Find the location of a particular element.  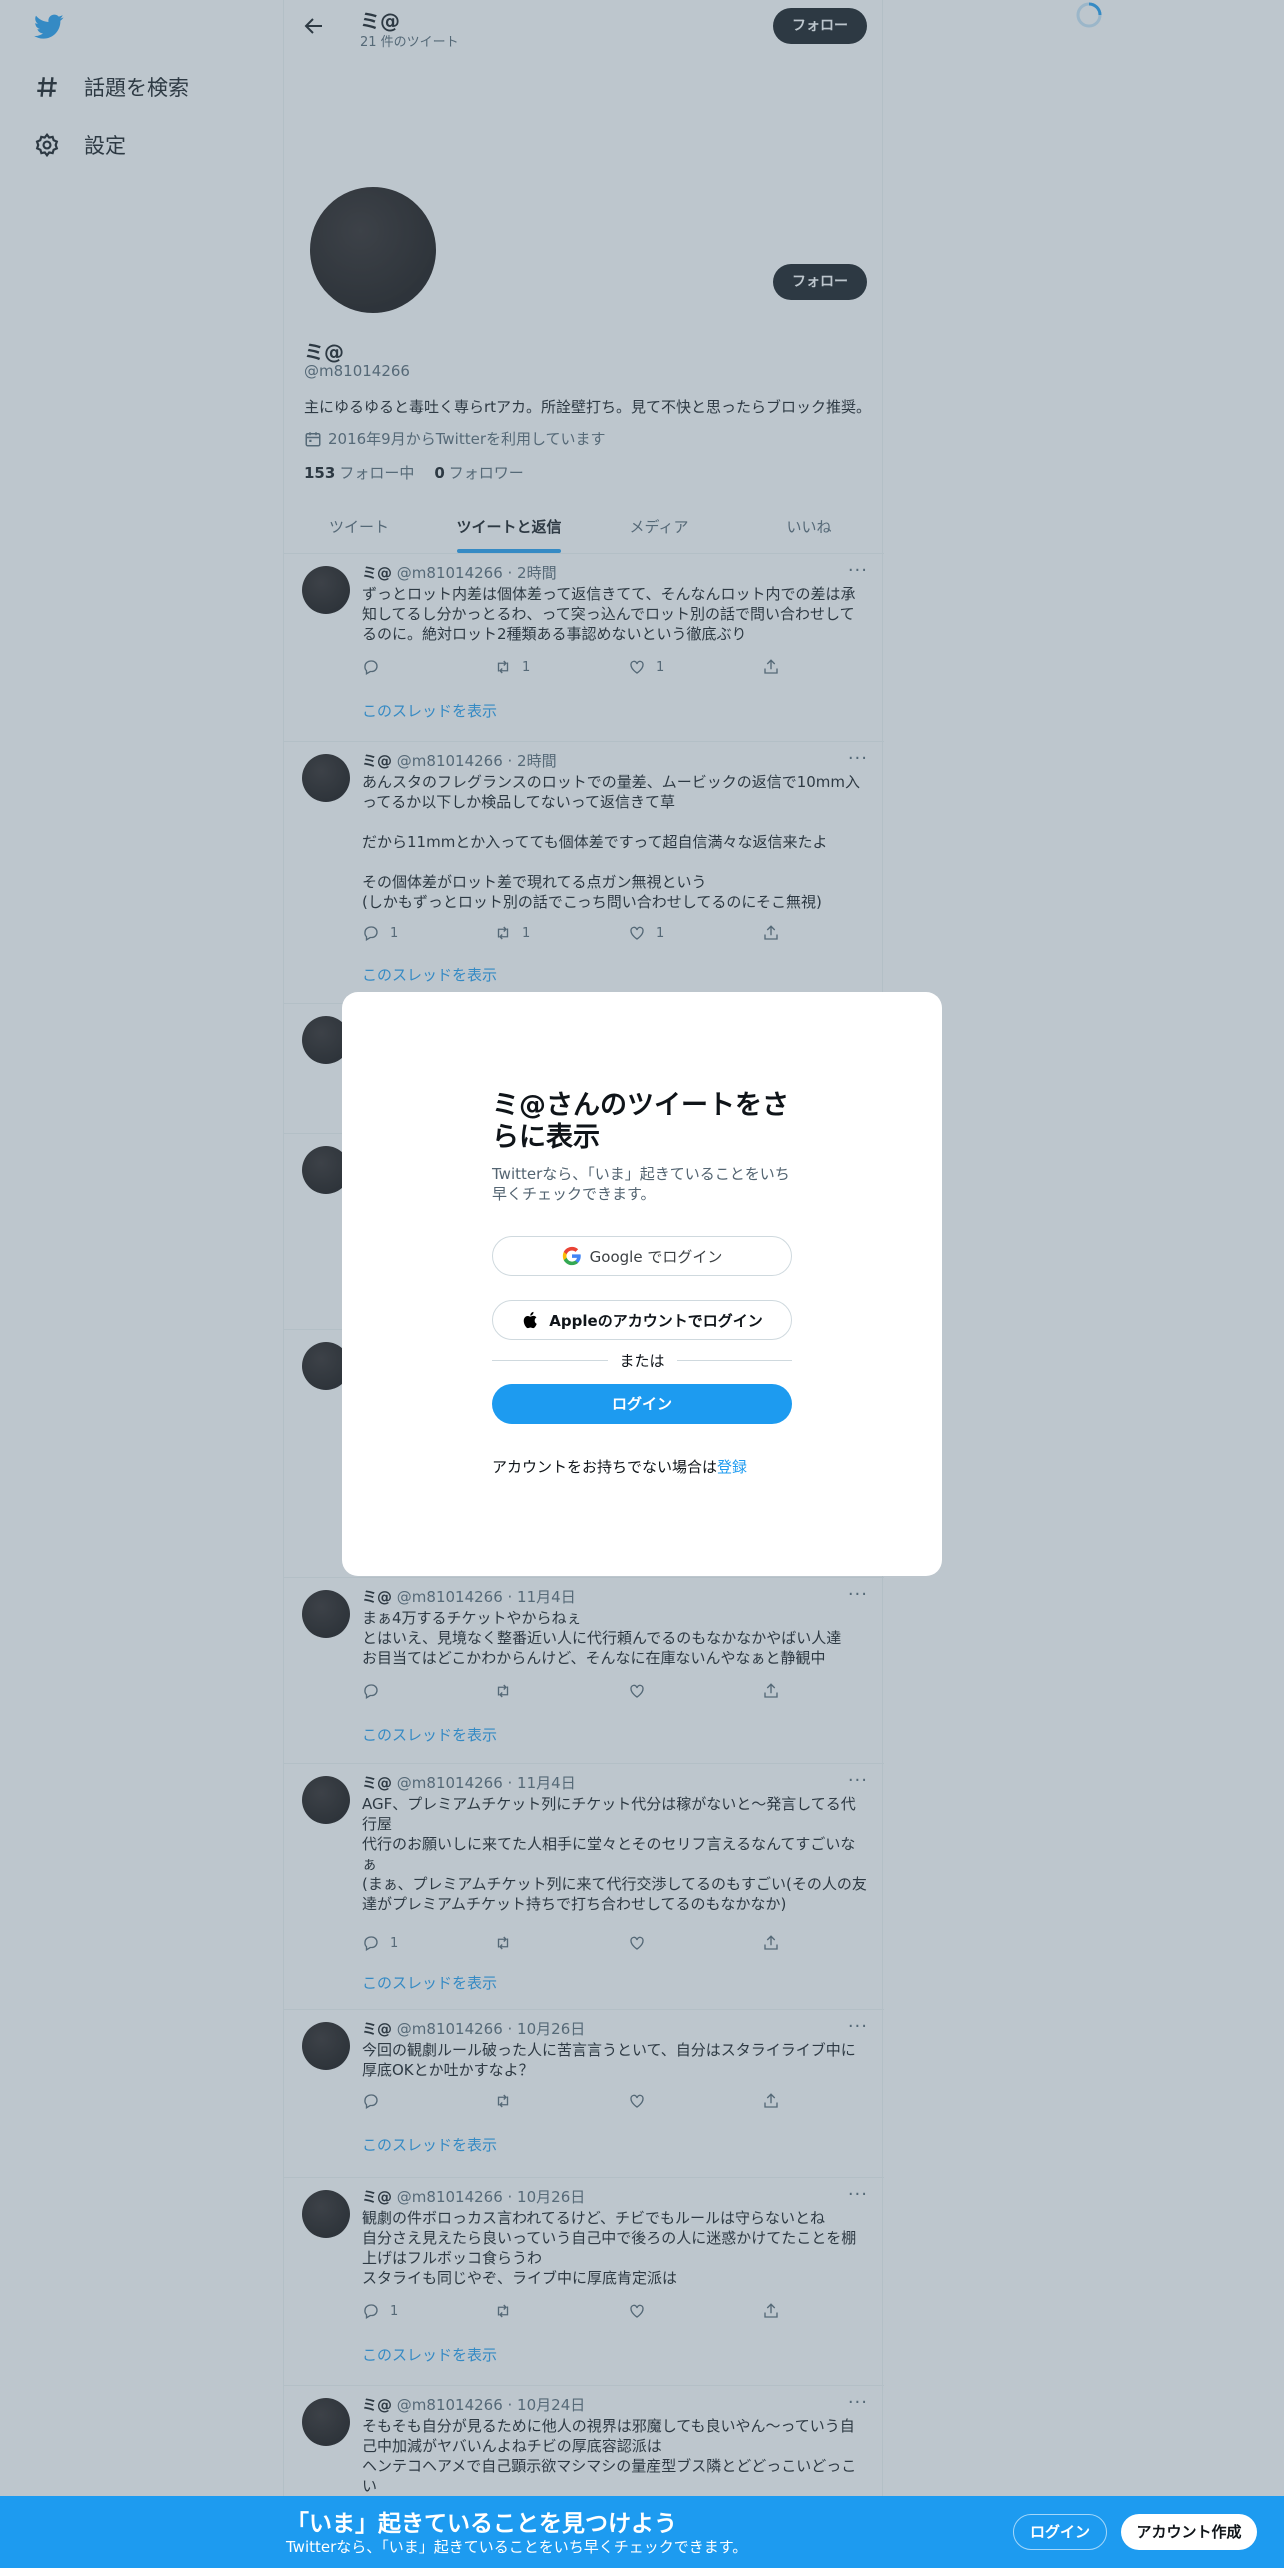

modal-title: ミ@さんのツイートをさらに表示 is located at coordinates (640, 1121).